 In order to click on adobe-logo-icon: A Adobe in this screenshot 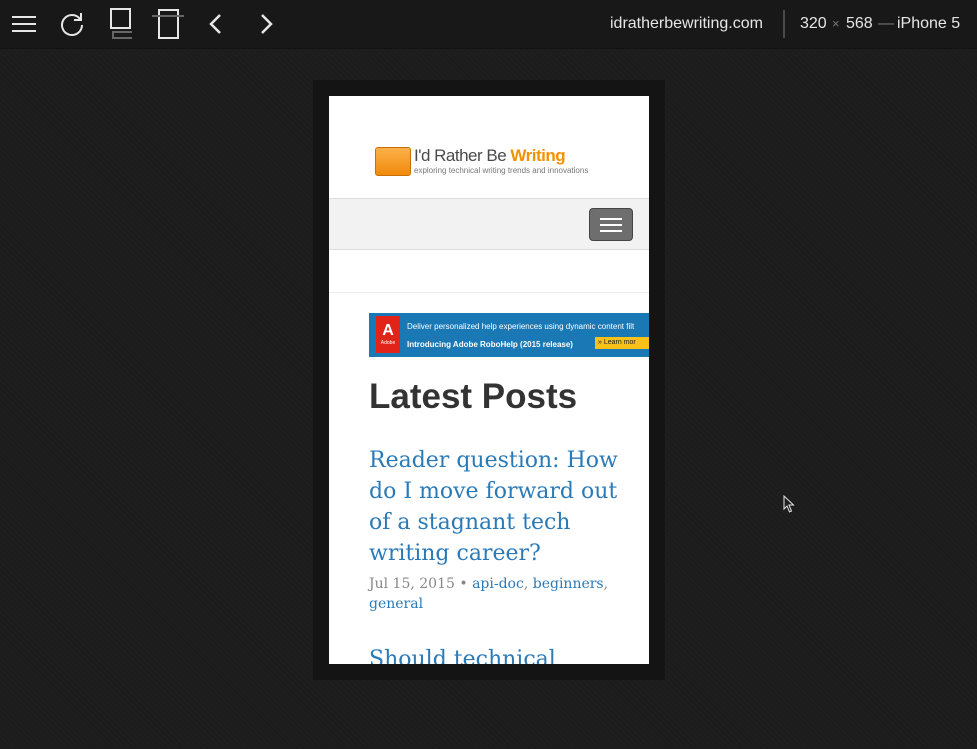, I will do `click(388, 334)`.